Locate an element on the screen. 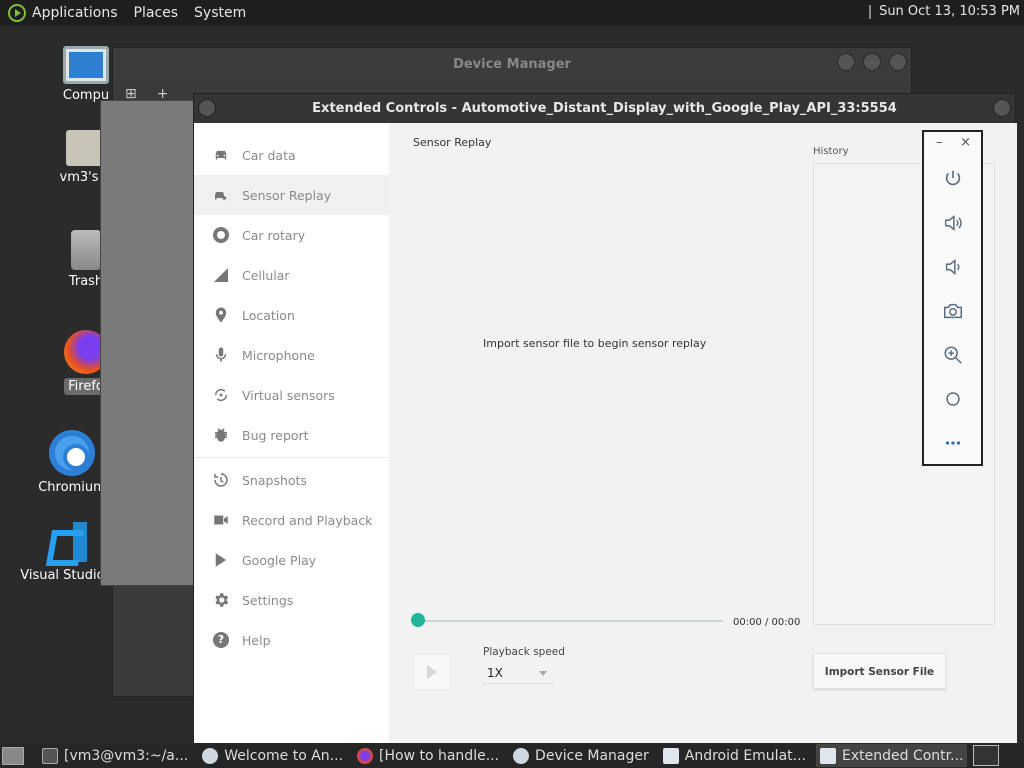 This screenshot has height=768, width=1024. nav-microphone: Microphone is located at coordinates (291, 355).